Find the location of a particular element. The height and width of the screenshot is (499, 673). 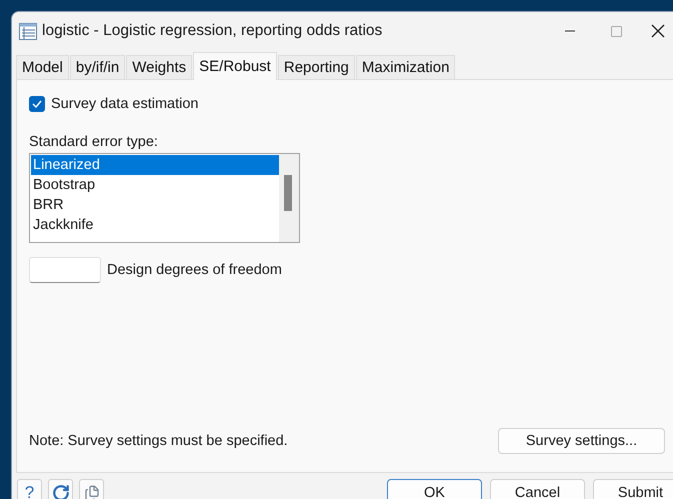

help-button: ? is located at coordinates (29, 489).